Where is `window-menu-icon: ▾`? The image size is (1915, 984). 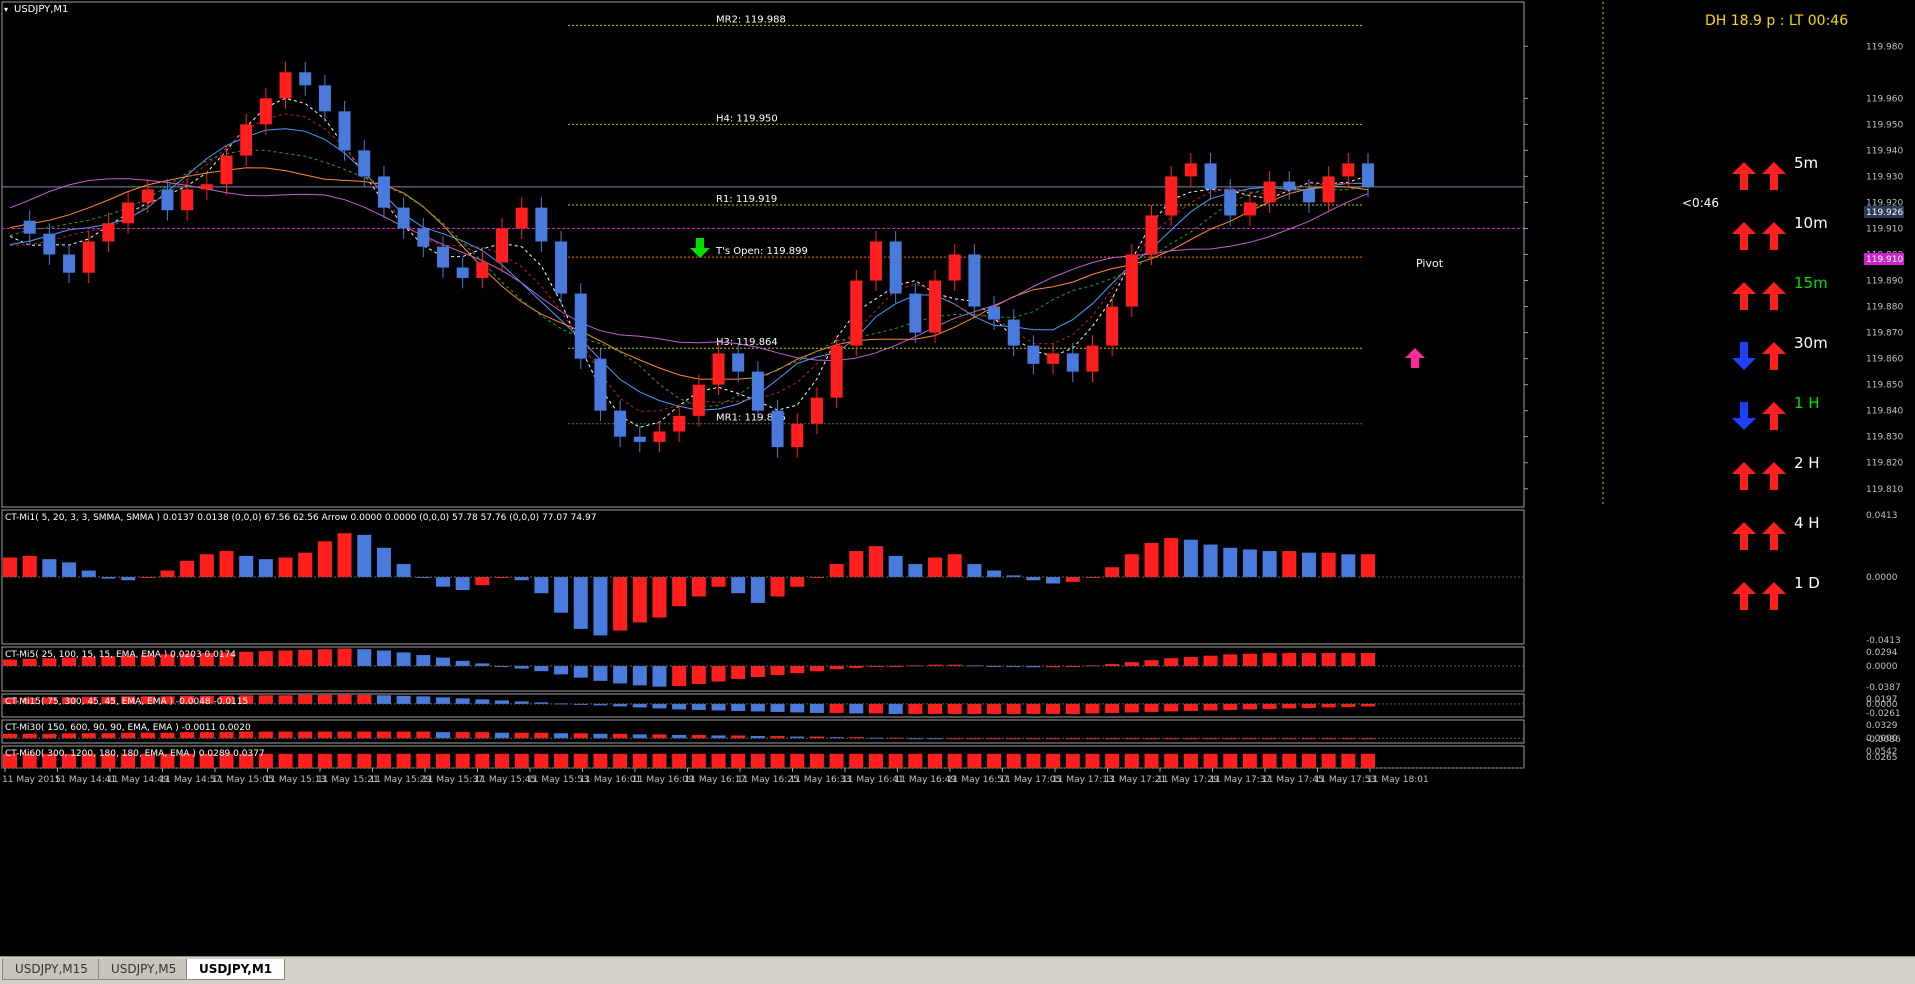
window-menu-icon: ▾ is located at coordinates (6, 9).